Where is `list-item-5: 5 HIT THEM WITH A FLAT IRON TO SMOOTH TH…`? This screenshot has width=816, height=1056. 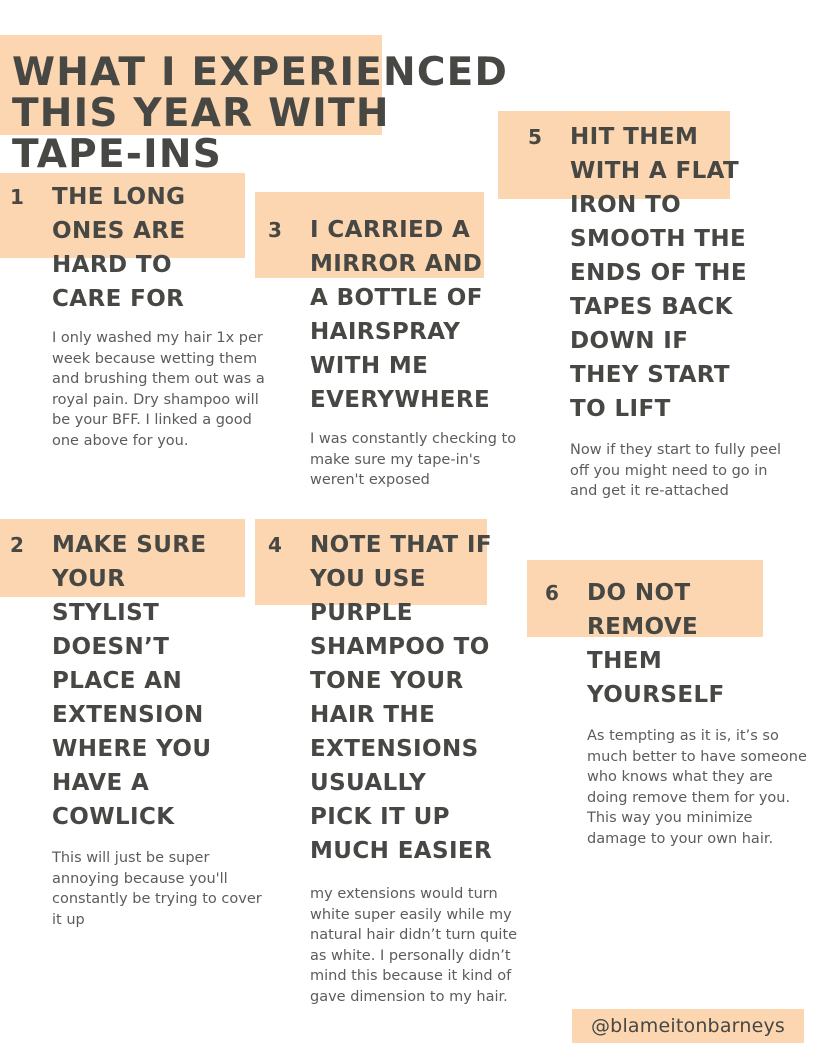
list-item-5: 5 HIT THEM WITH A FLAT IRON TO SMOOTH TH… is located at coordinates (665, 318).